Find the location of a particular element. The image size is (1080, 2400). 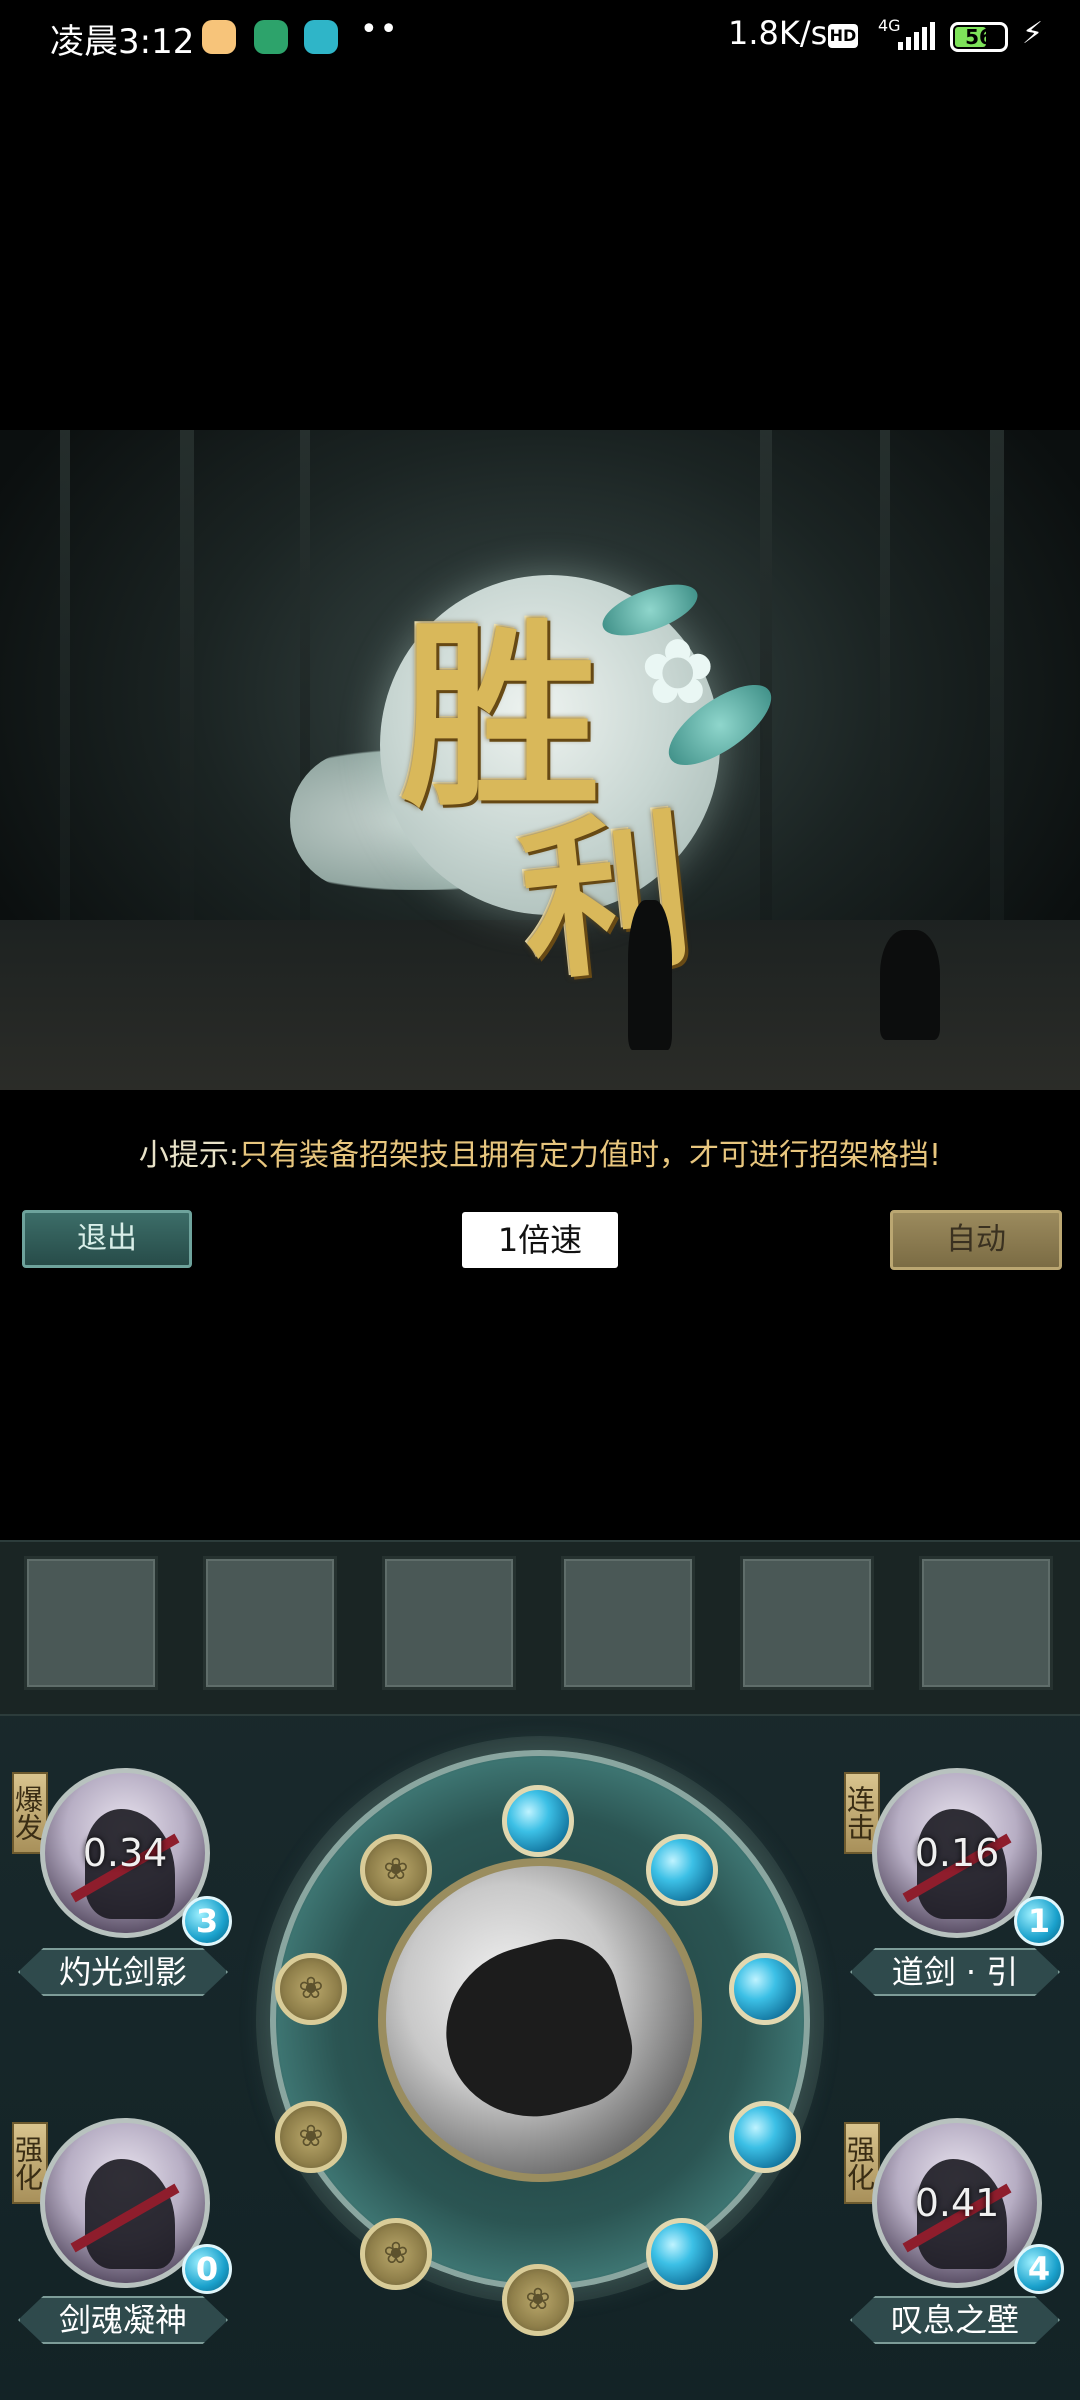

skill-count-badge: 1 is located at coordinates (1039, 1921).